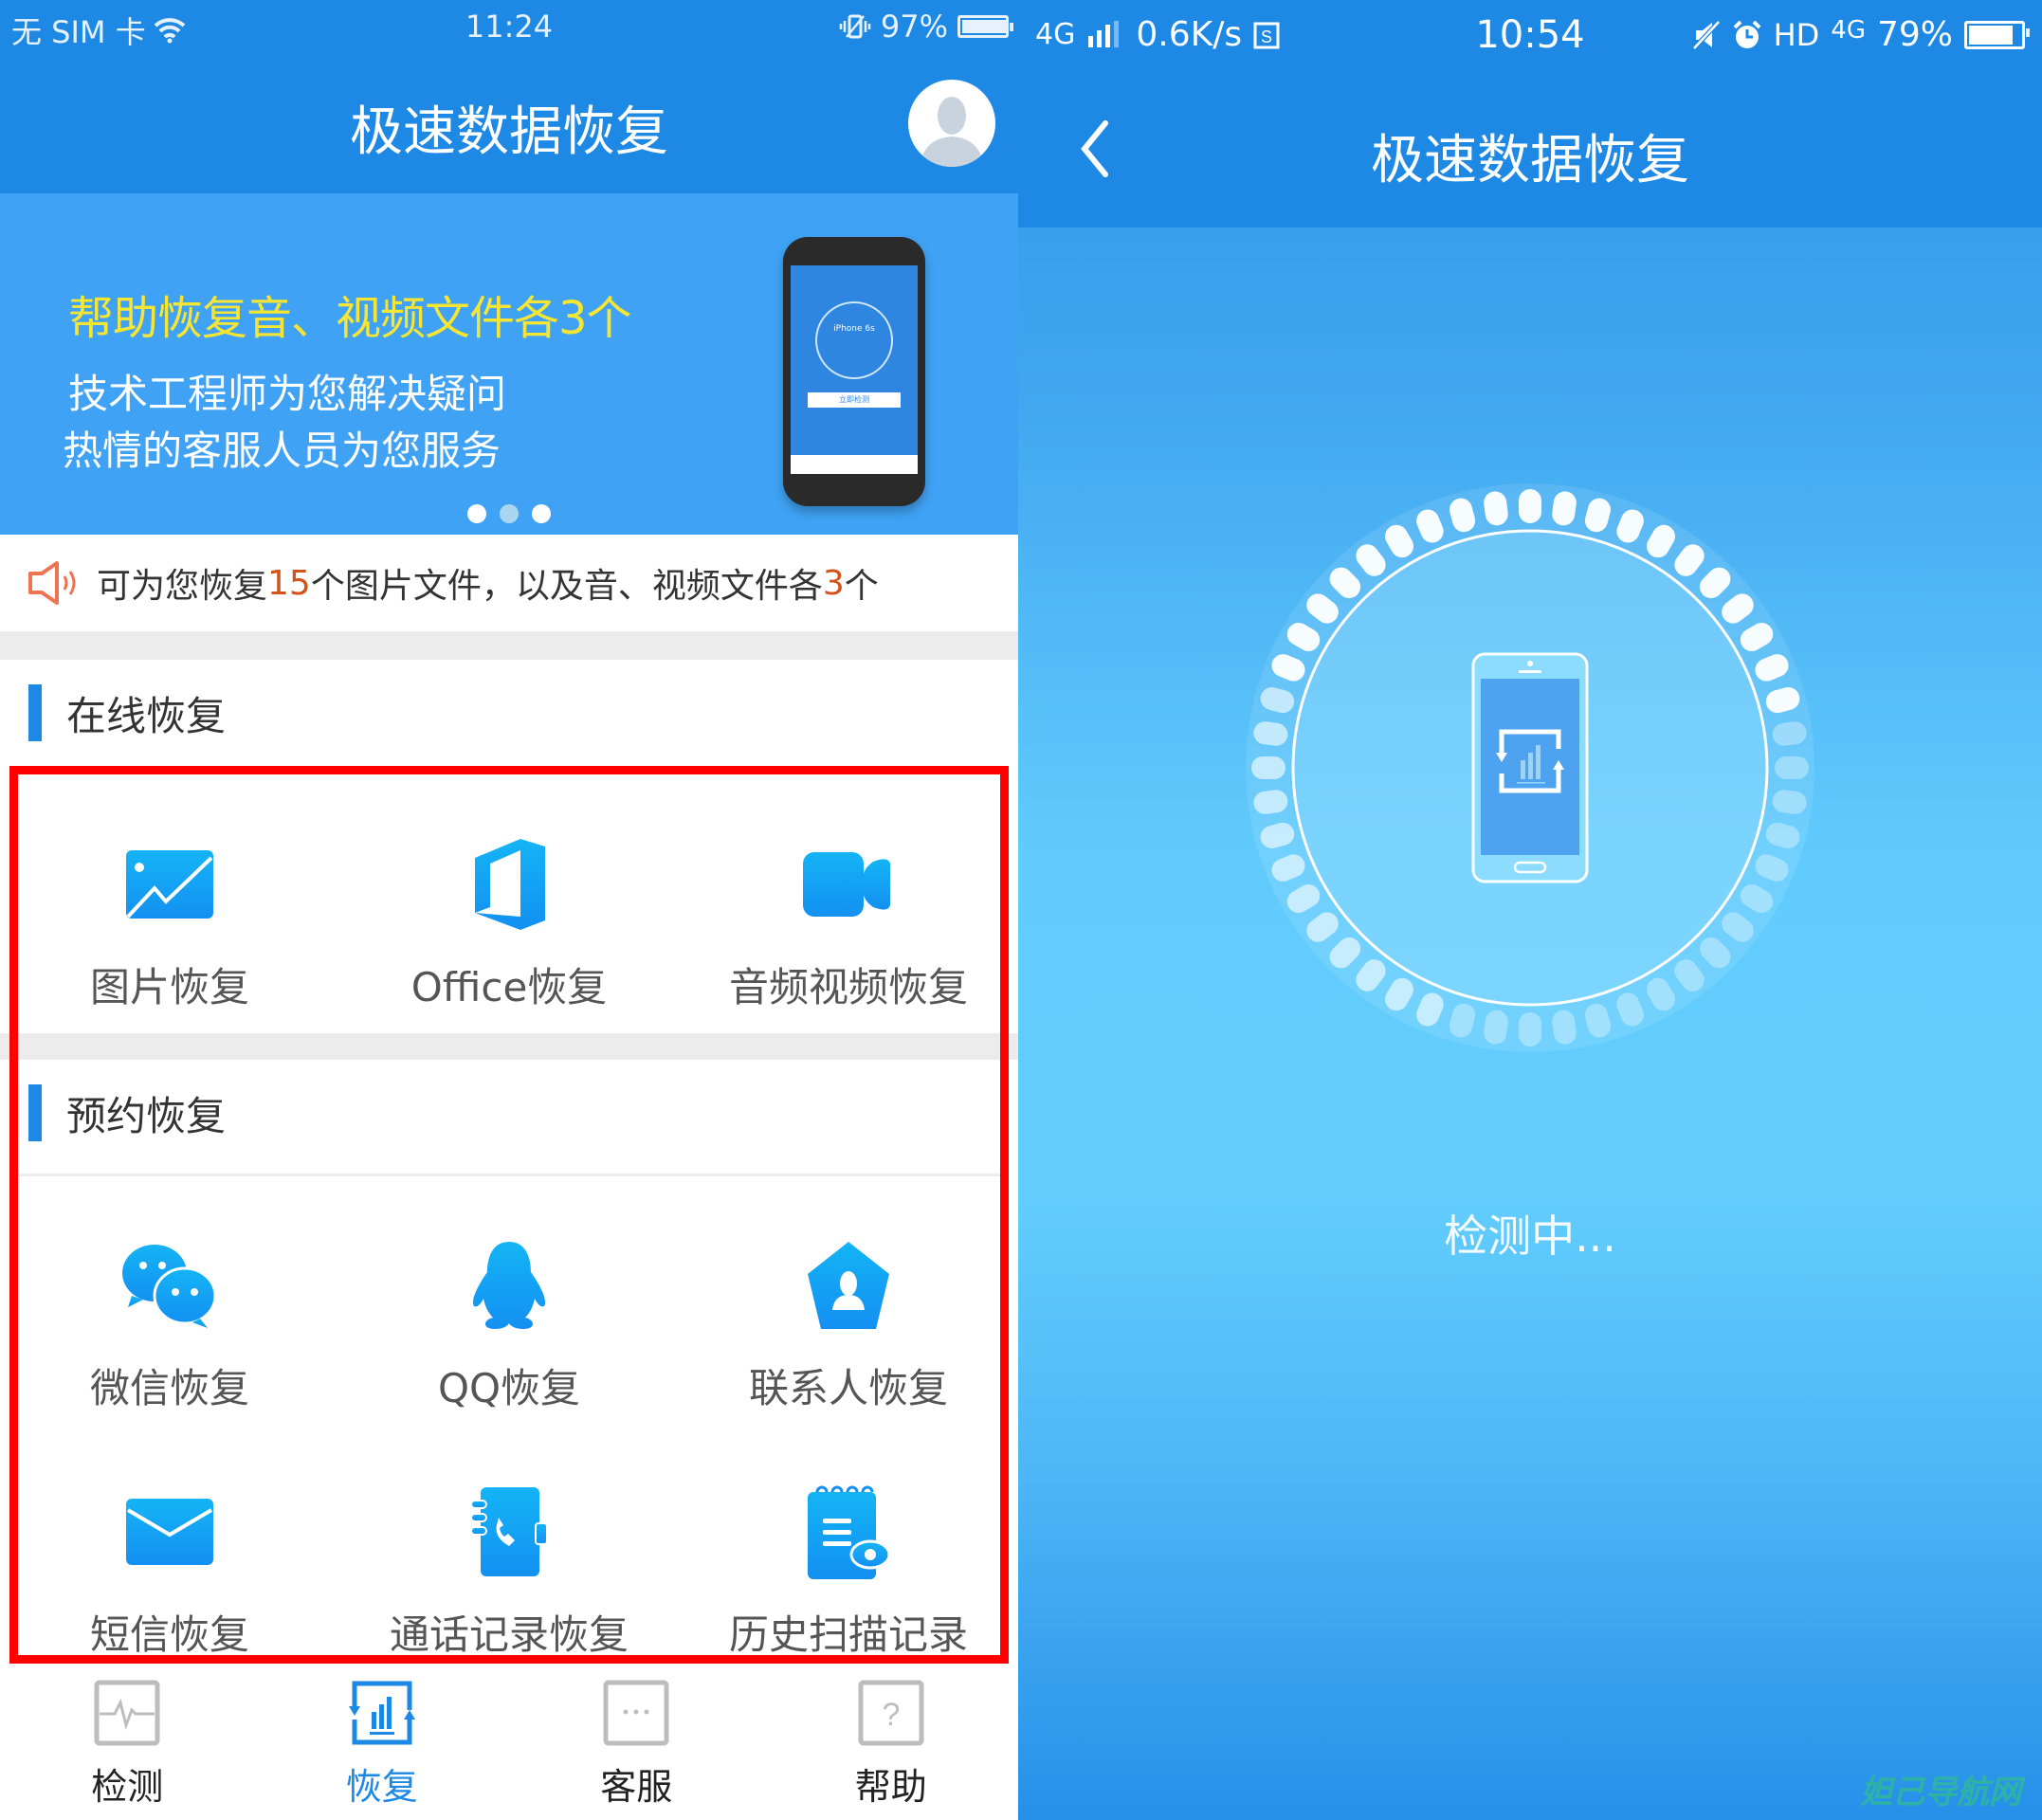 The image size is (2042, 1820). I want to click on bottom-tab-bar: 检测 恢复 客服 ? 帮助, so click(509, 1744).